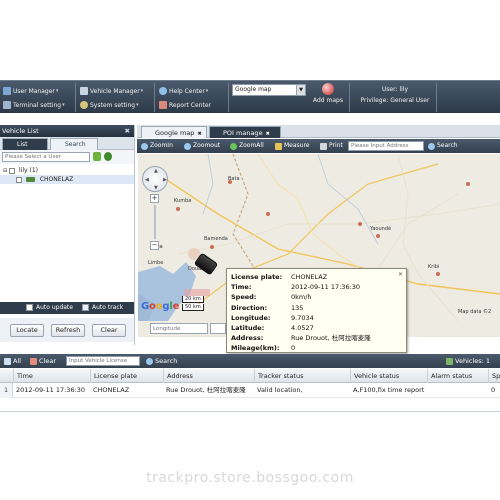 The width and height of the screenshot is (500, 500). I want to click on popup-row: Mileage(km): 0, so click(263, 348).